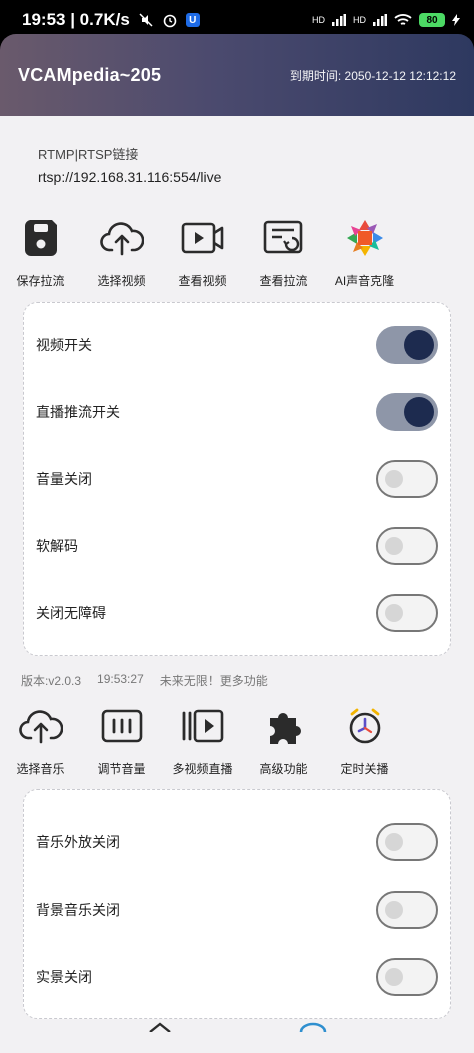 This screenshot has width=474, height=1053. I want to click on toggle-label: 视频开关, so click(64, 345).